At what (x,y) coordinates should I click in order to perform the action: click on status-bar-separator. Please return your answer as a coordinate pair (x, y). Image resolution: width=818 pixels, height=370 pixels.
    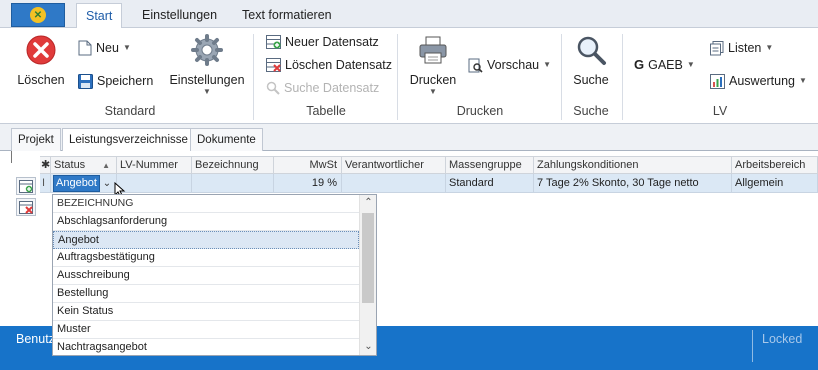
    Looking at the image, I should click on (752, 346).